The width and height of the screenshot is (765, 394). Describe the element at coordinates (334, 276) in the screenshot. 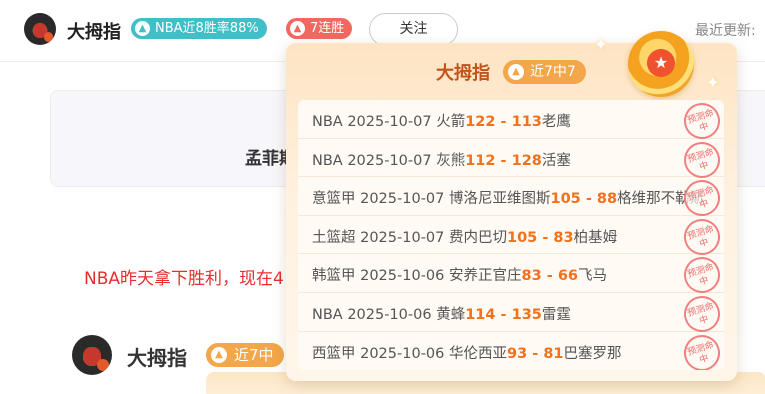

I see `match-league: 韩篮甲` at that location.